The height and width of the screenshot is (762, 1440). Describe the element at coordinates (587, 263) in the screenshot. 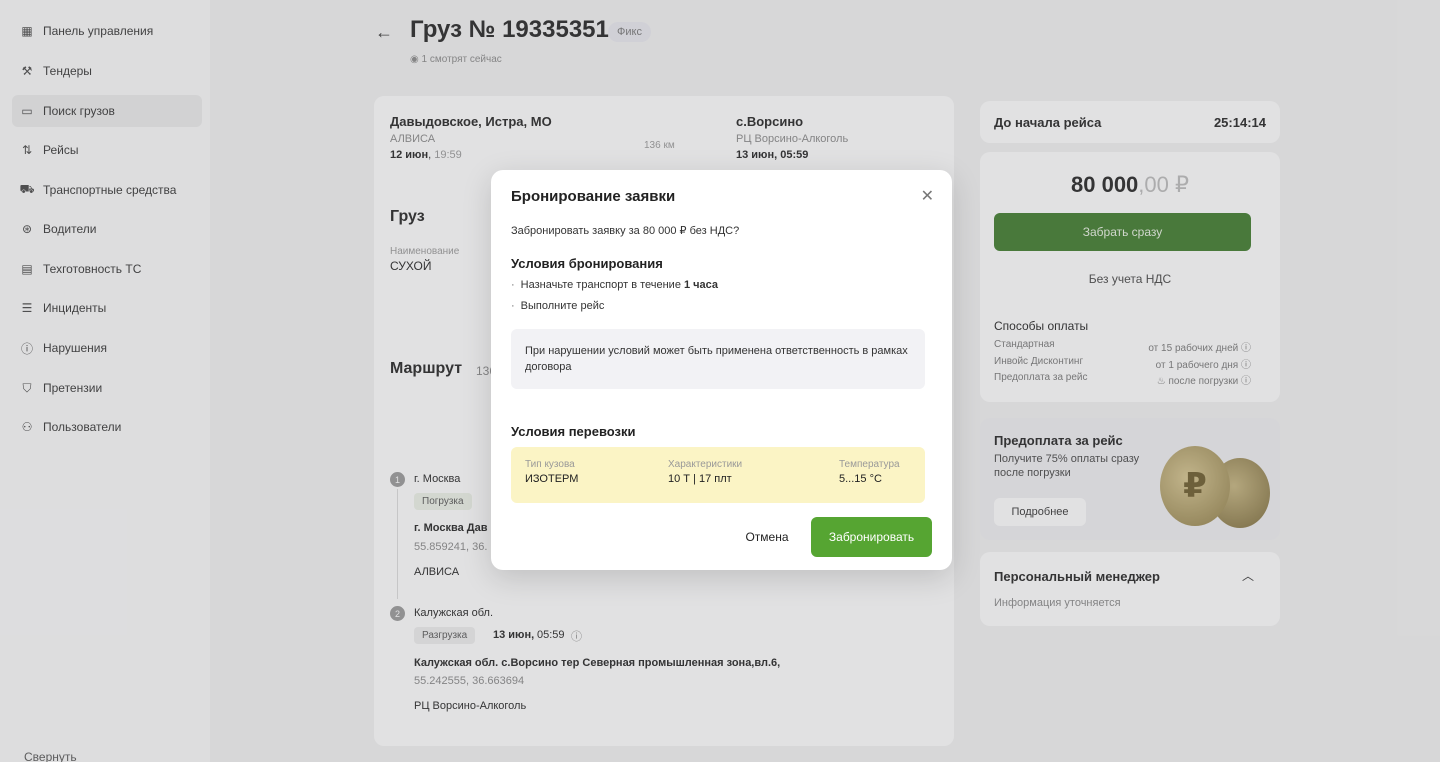

I see `booking-conditions-title: Условия бронирования` at that location.